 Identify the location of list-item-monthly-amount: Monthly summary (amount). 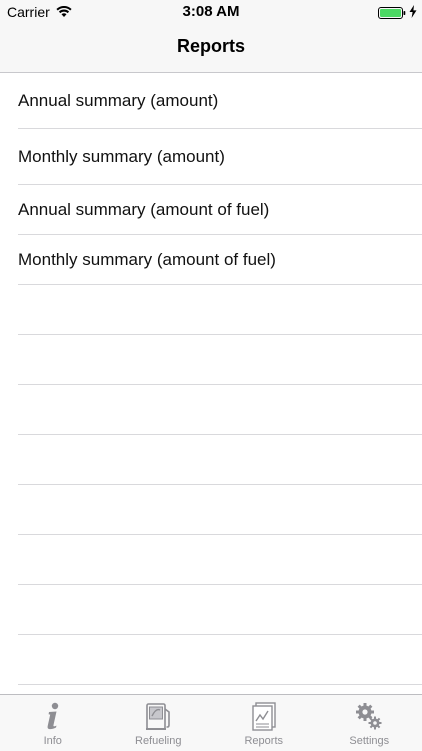
(220, 157).